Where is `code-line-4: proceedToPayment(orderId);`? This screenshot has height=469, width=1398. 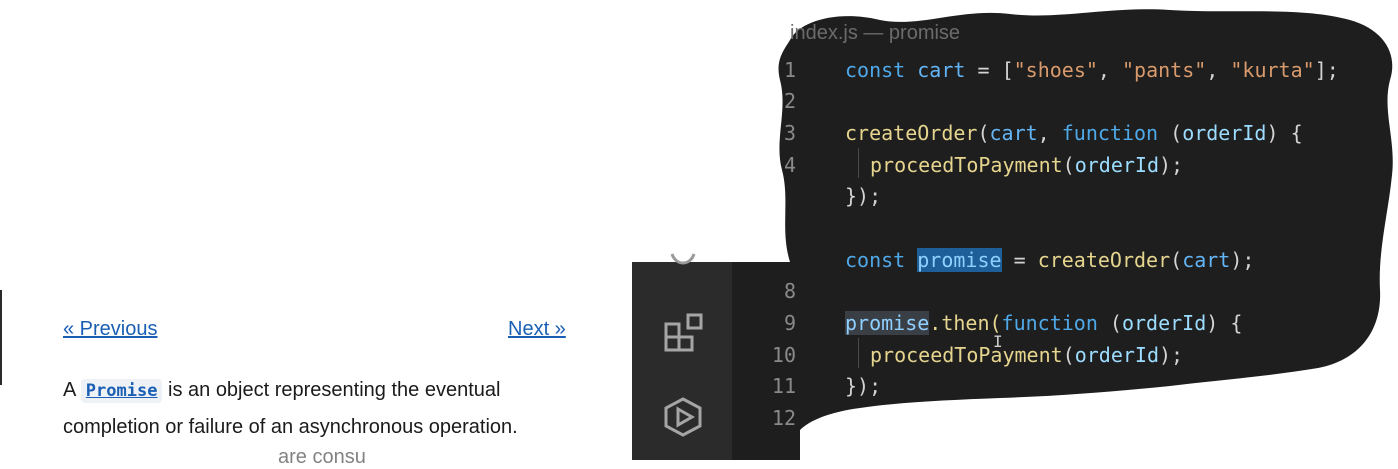
code-line-4: proceedToPayment(orderId); is located at coordinates (1027, 165).